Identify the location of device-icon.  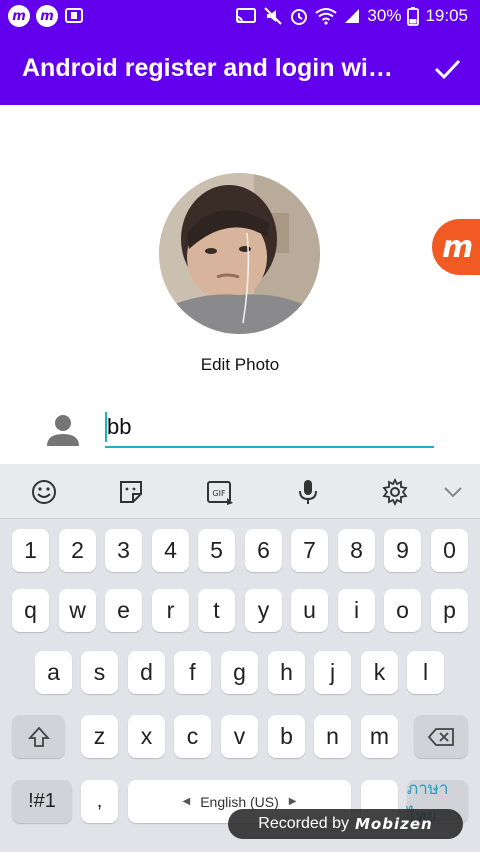
(74, 15).